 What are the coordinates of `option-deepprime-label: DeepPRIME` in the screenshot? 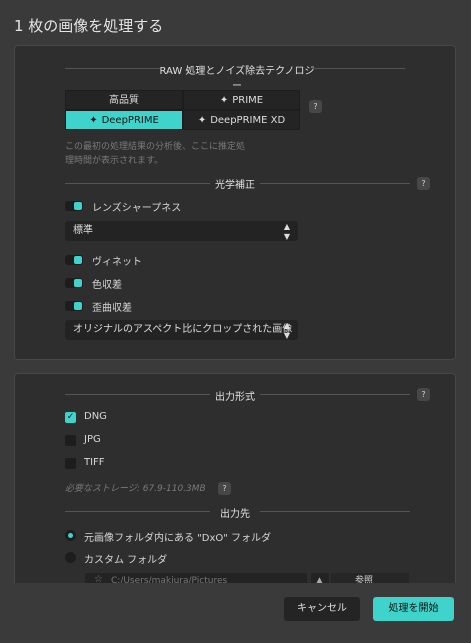 It's located at (130, 120).